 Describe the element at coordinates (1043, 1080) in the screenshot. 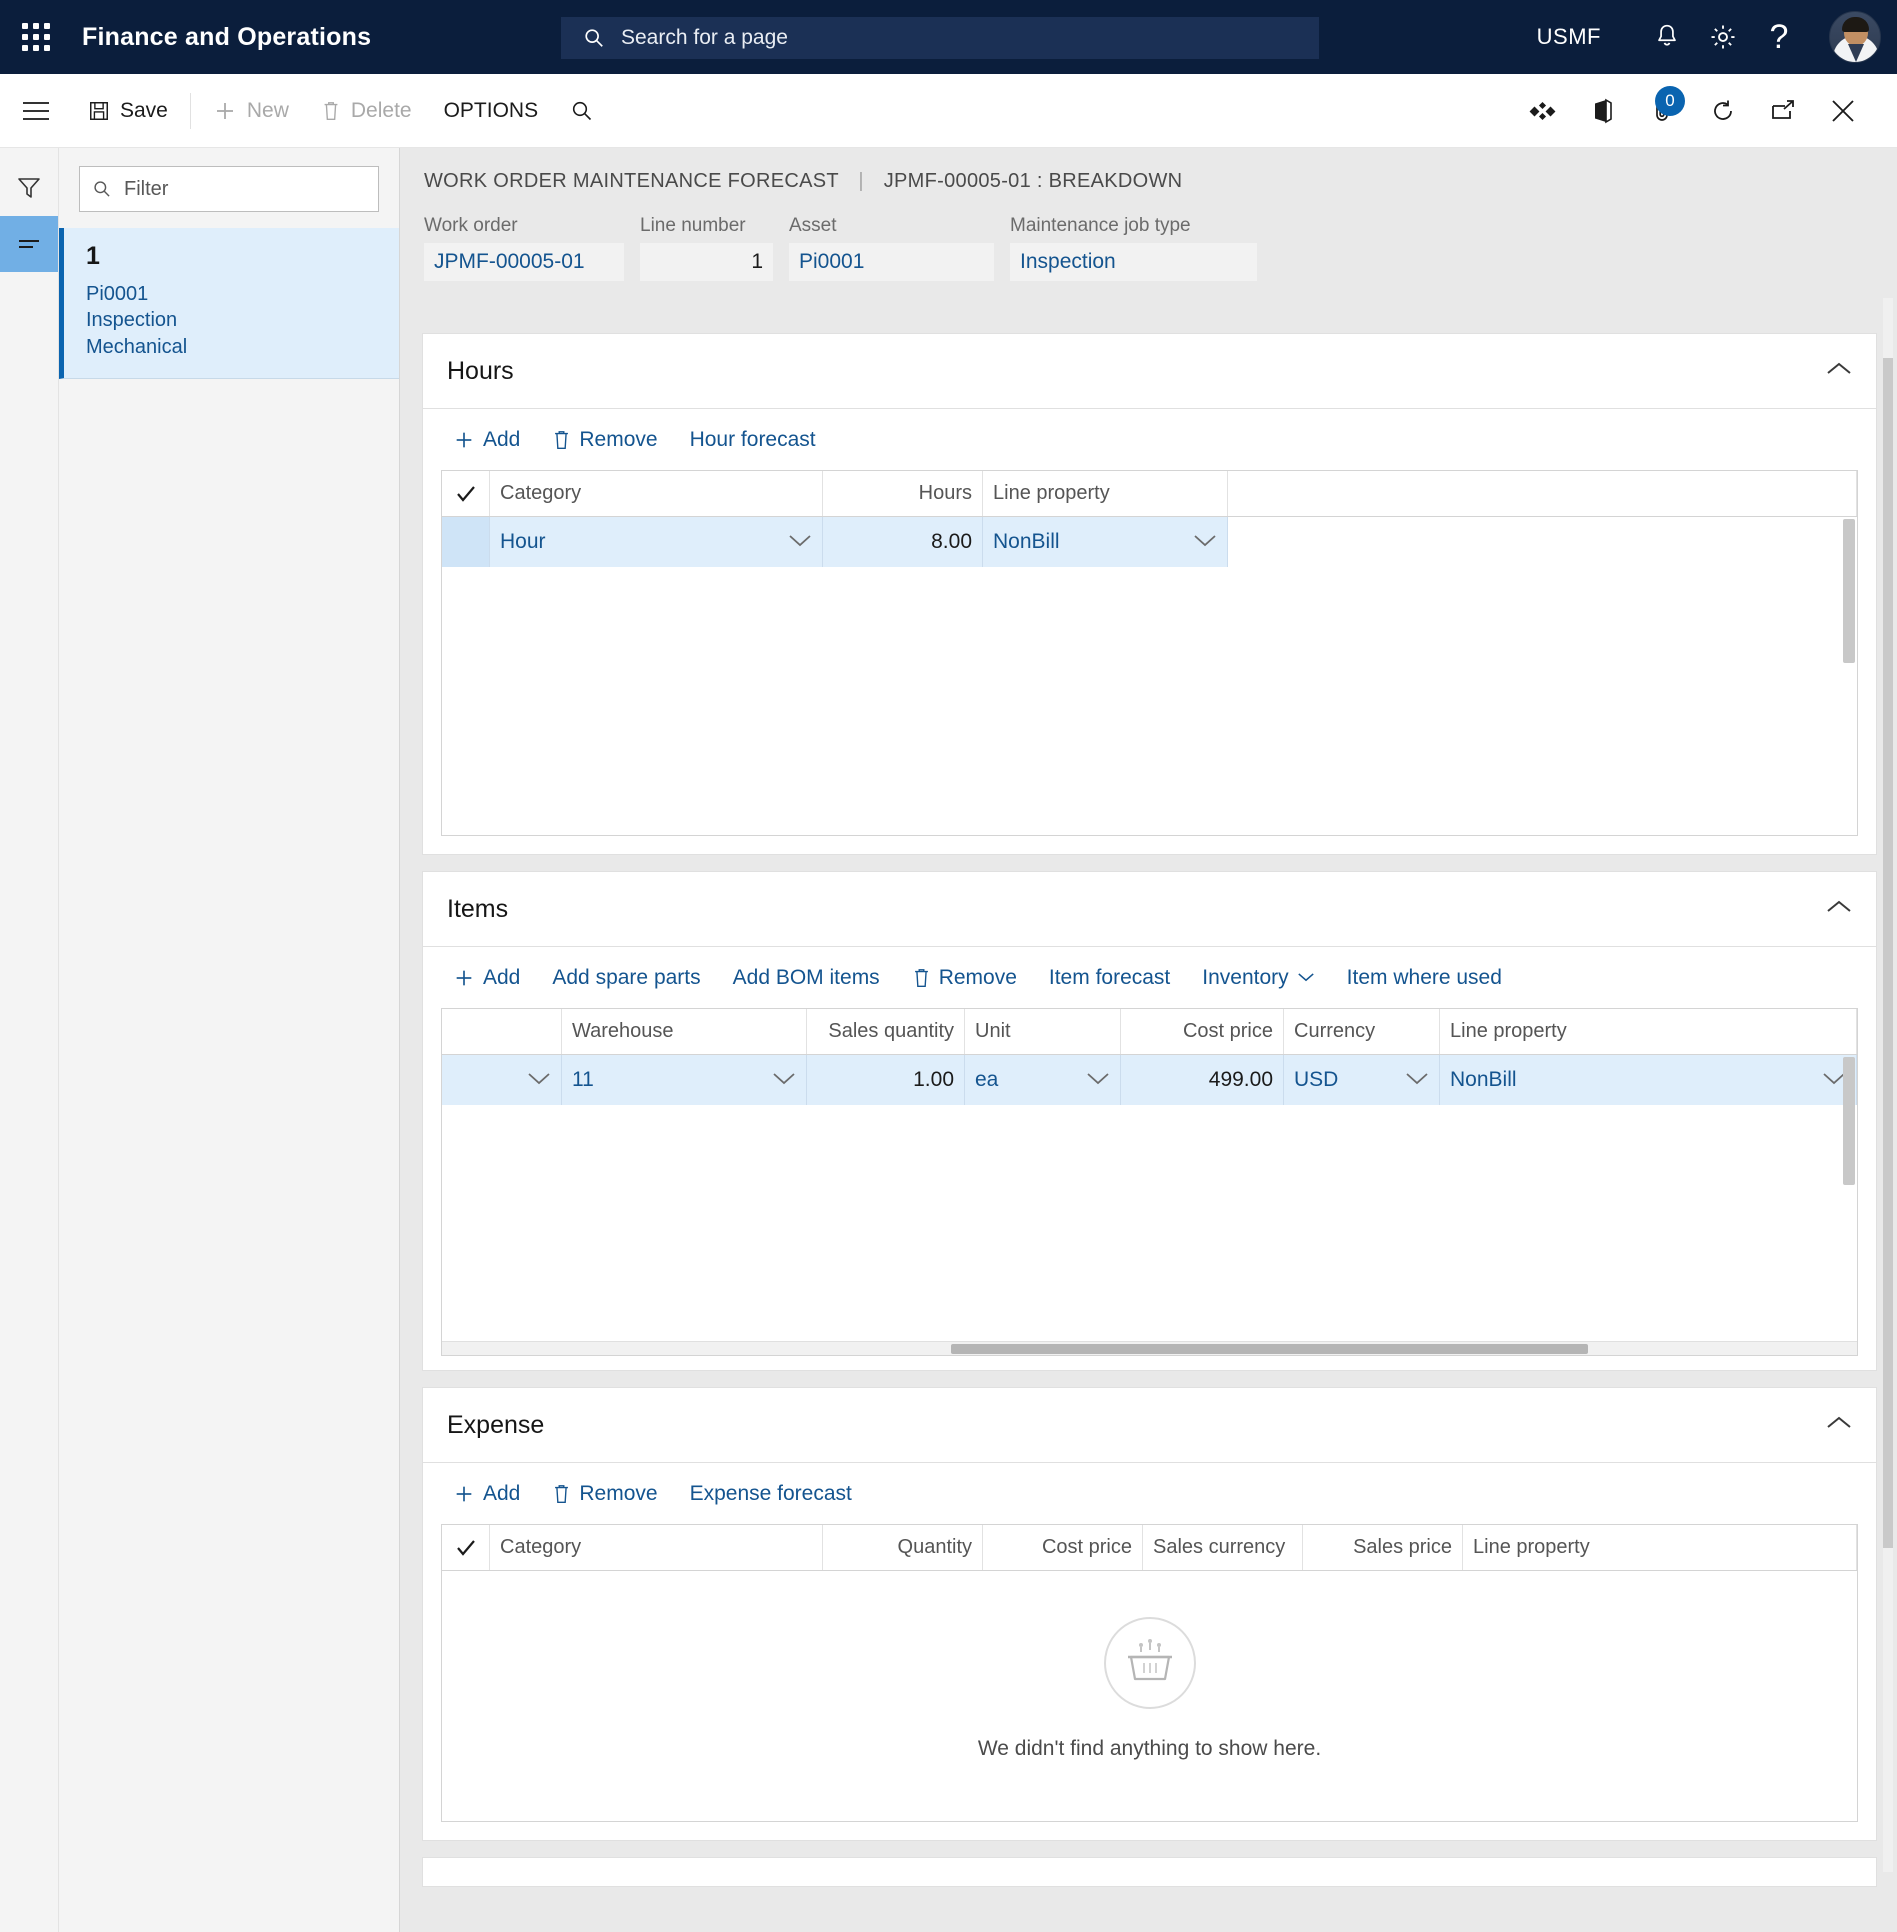

I see `items-cell-unit: ea` at that location.